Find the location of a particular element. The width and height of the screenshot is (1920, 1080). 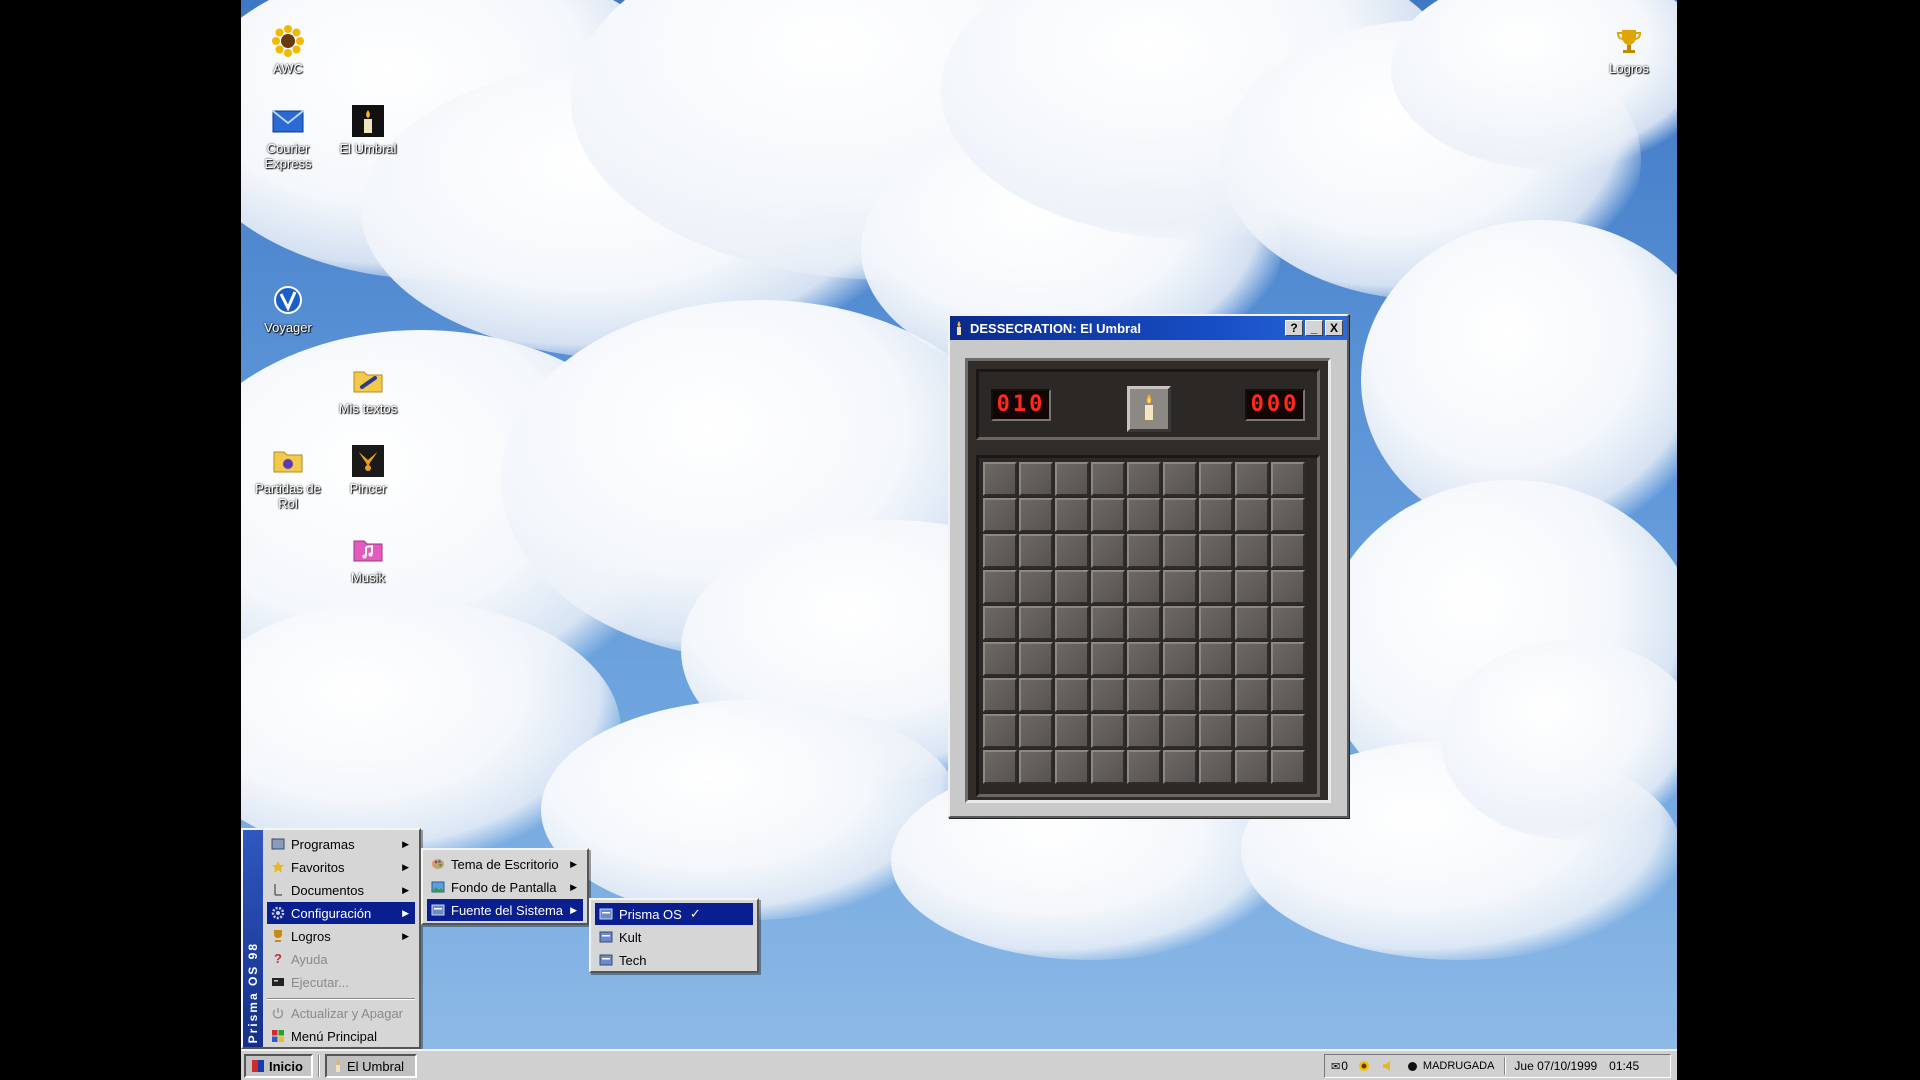

menu-item-fuente-sistema: Fuente del Sistema ▶ is located at coordinates (505, 910).